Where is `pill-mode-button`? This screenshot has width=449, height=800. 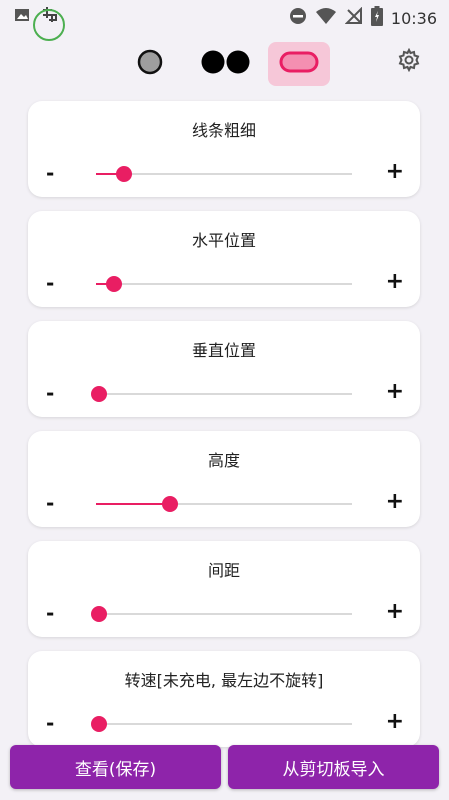
pill-mode-button is located at coordinates (299, 64).